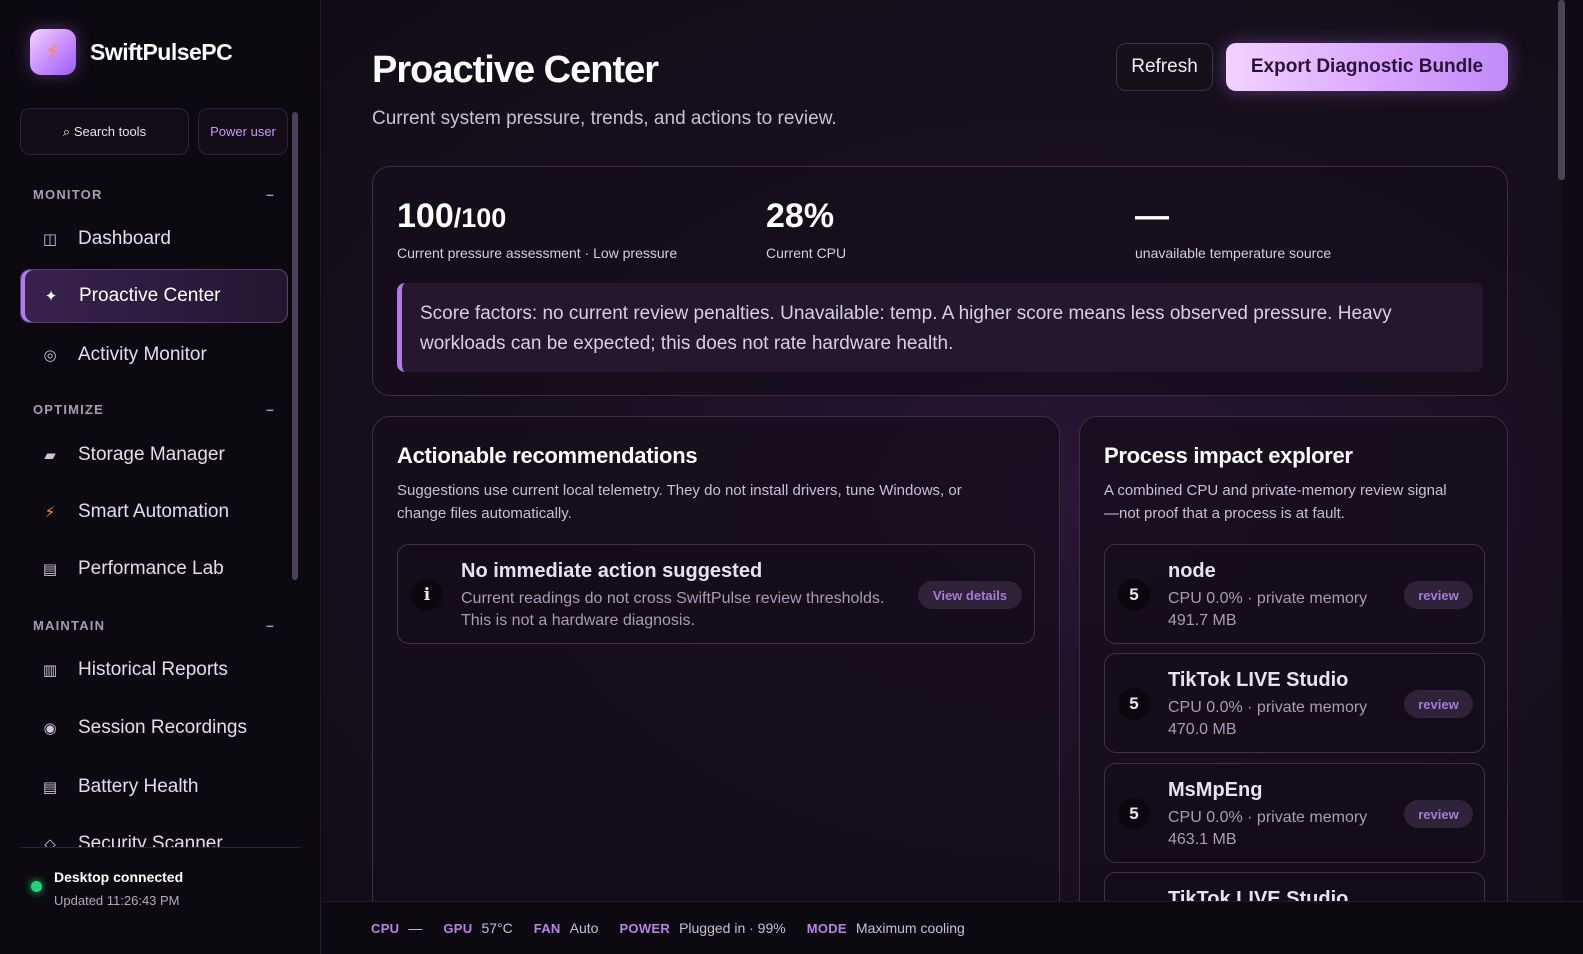  Describe the element at coordinates (910, 928) in the screenshot. I see `status-mode-value: Maximum cooling` at that location.